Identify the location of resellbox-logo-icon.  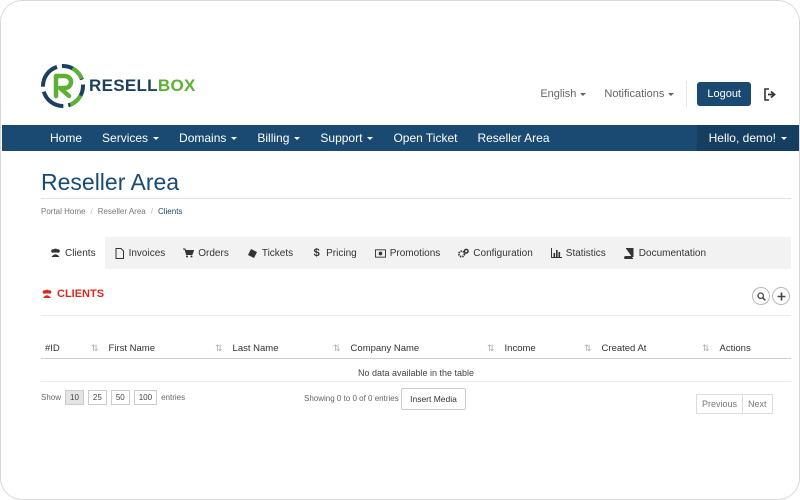
(63, 86).